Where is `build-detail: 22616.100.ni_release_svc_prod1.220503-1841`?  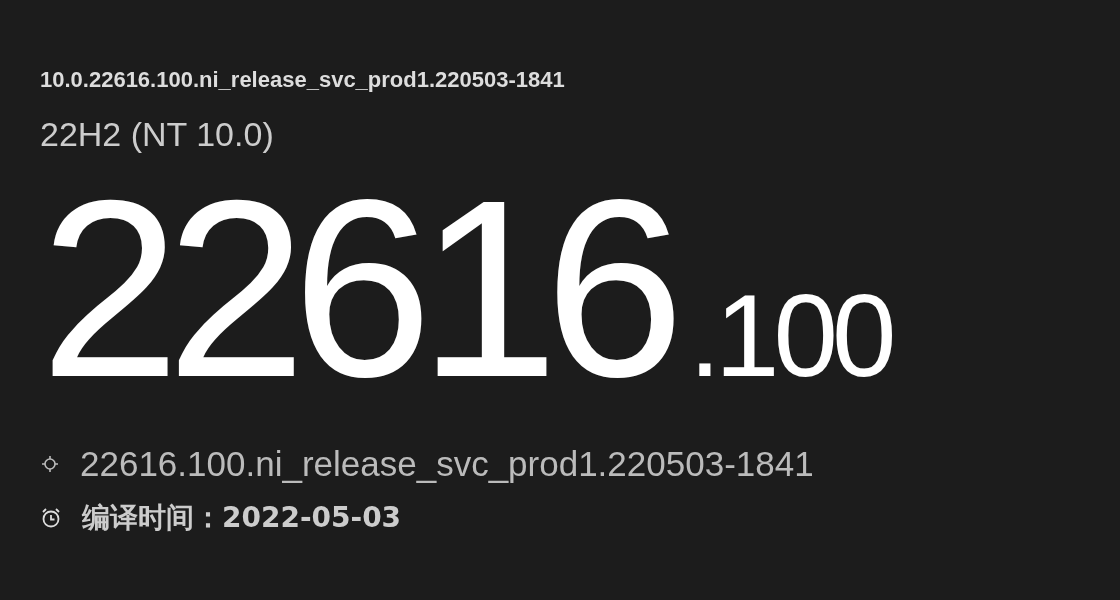
build-detail: 22616.100.ni_release_svc_prod1.220503-1841 is located at coordinates (447, 464).